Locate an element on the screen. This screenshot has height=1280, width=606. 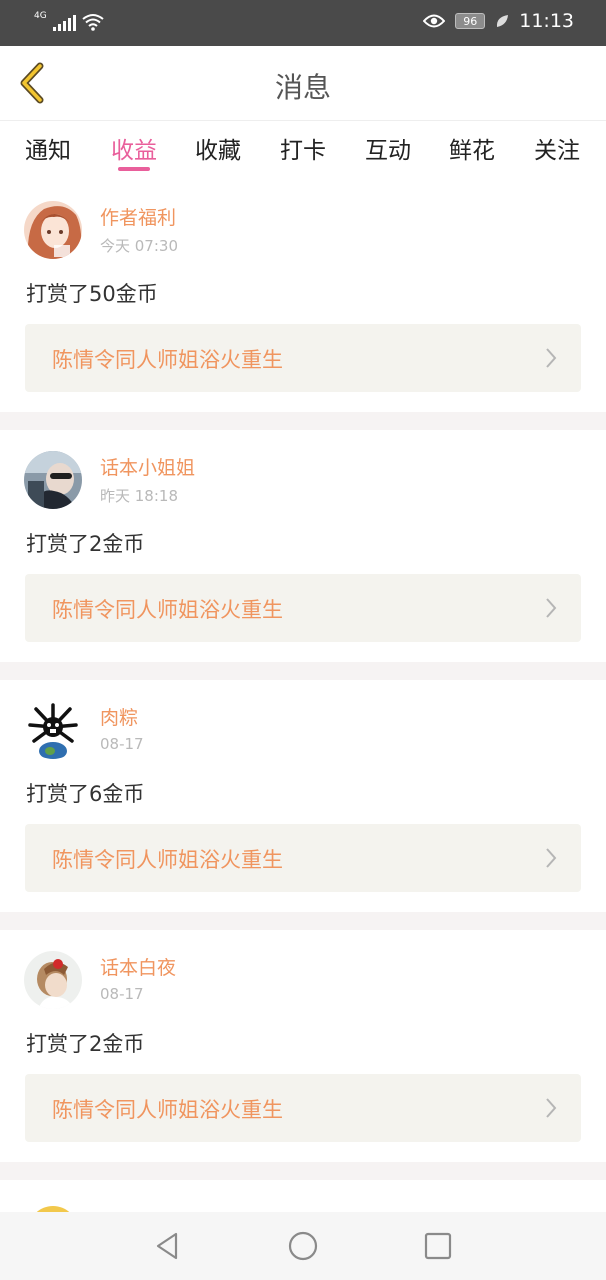
status-right: 96 11:13 is located at coordinates (498, 21).